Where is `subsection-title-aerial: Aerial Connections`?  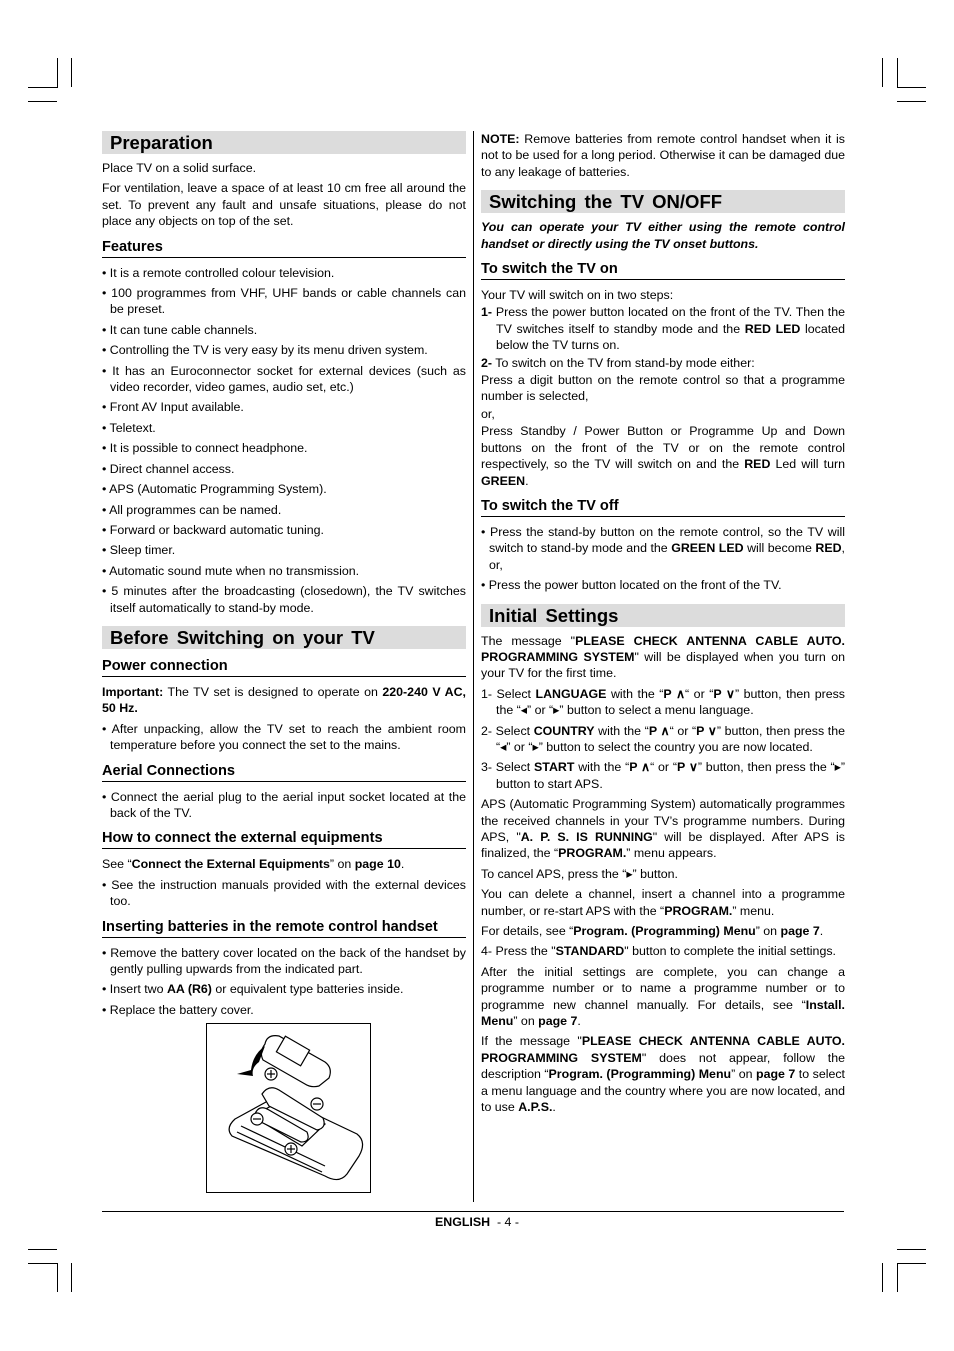 subsection-title-aerial: Aerial Connections is located at coordinates (284, 772).